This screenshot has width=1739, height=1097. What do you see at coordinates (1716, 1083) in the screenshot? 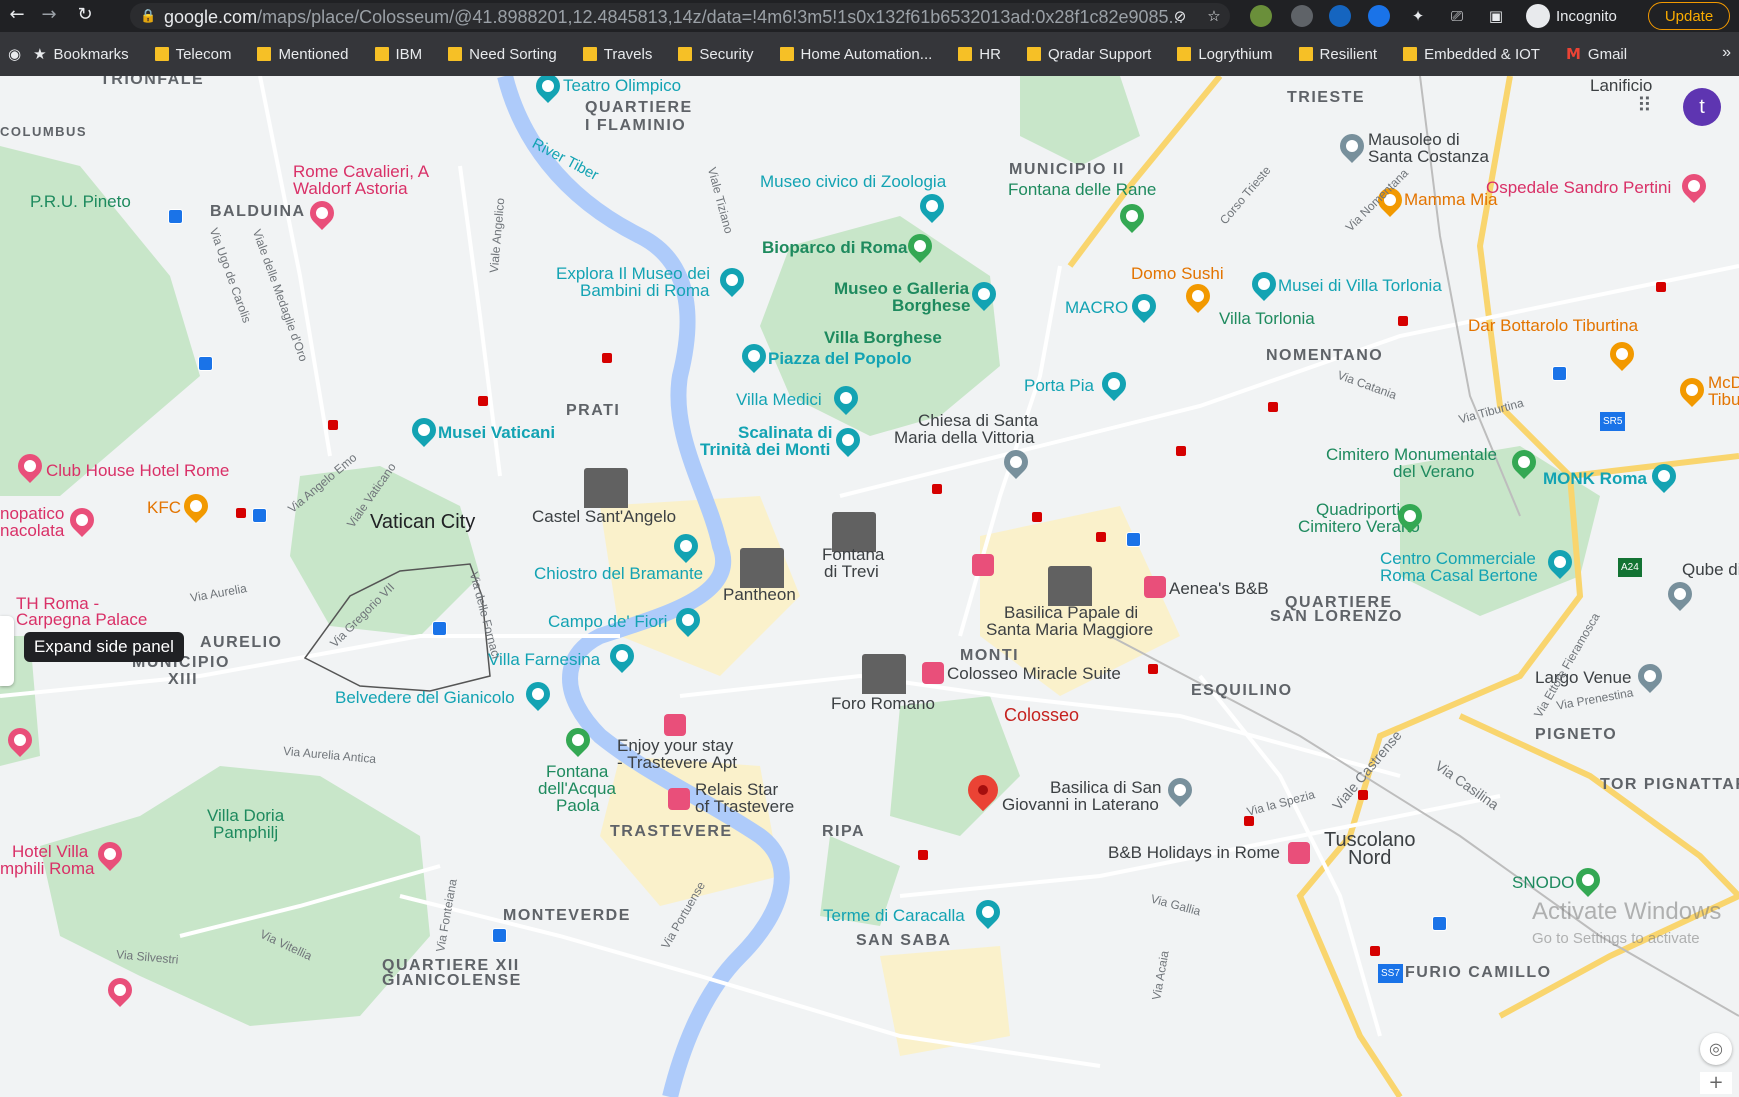
I see `zoom-in-button: +` at bounding box center [1716, 1083].